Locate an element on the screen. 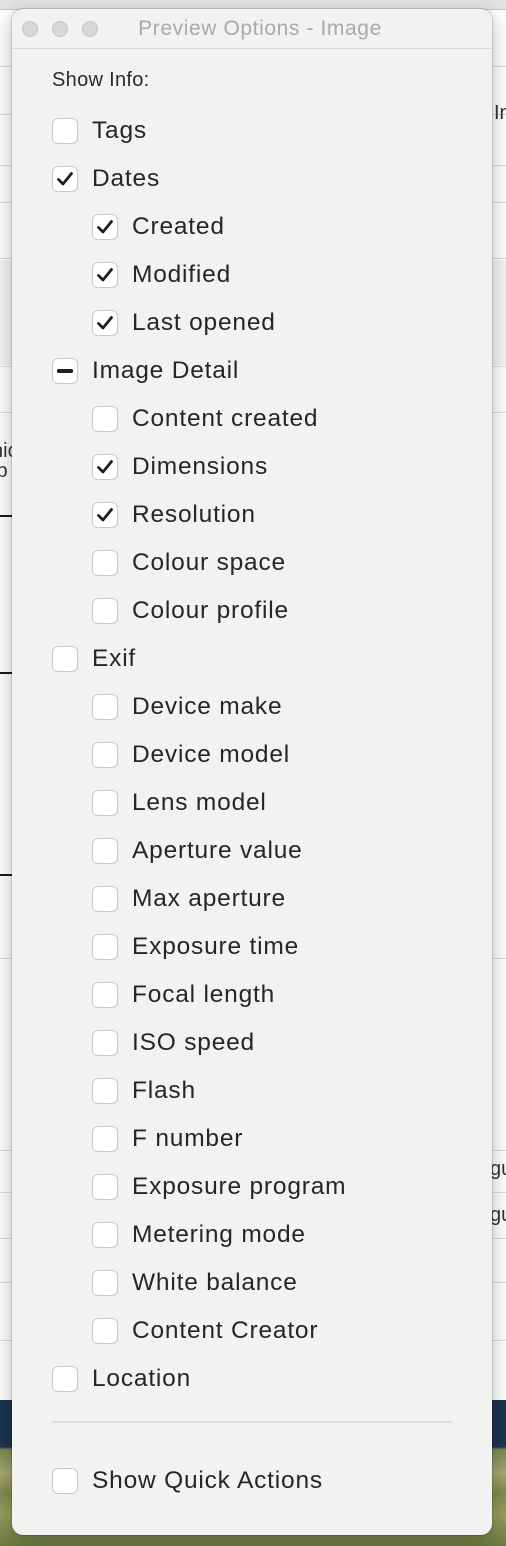 The height and width of the screenshot is (1546, 506). option-modified: Modified is located at coordinates (161, 275).